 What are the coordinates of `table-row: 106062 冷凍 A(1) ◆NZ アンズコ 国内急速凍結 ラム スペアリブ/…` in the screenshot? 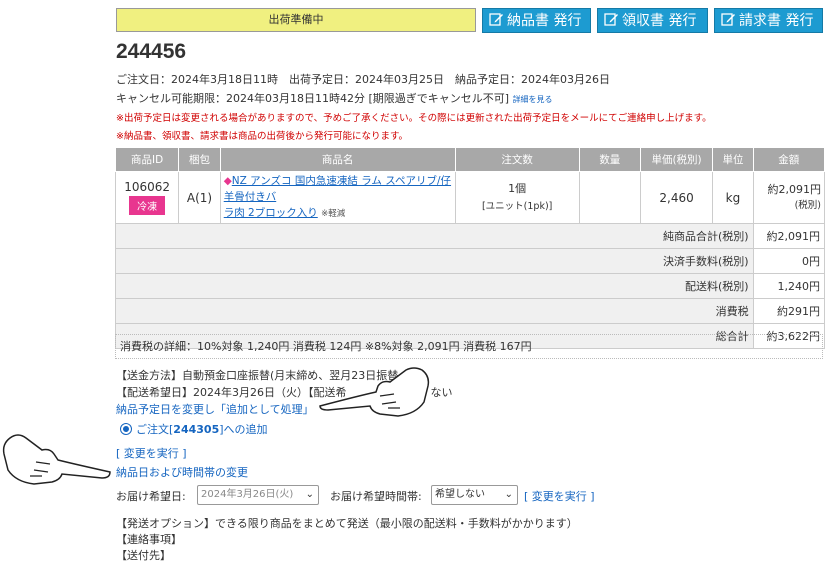 It's located at (470, 197).